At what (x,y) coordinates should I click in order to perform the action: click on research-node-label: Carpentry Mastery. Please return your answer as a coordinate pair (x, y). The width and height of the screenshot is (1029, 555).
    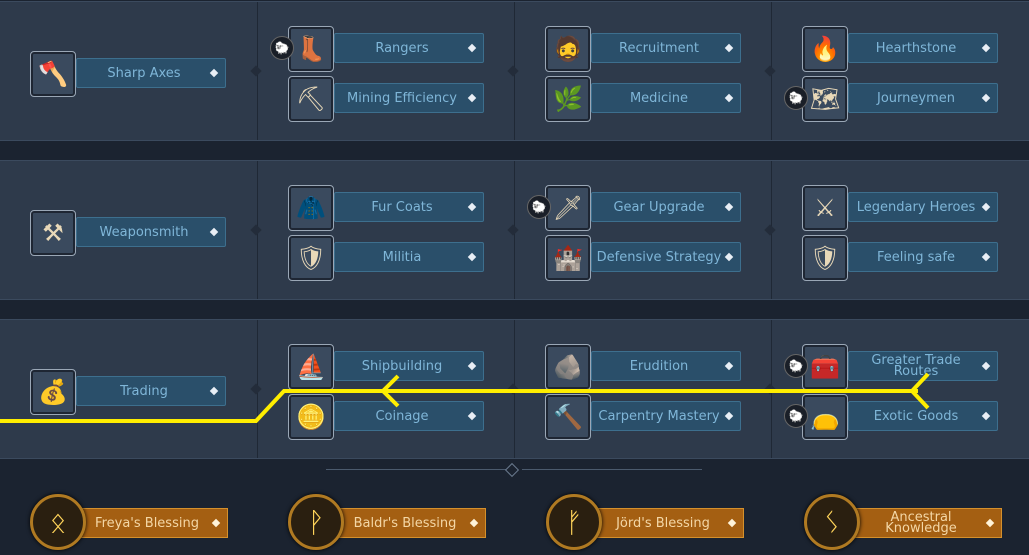
    Looking at the image, I should click on (666, 416).